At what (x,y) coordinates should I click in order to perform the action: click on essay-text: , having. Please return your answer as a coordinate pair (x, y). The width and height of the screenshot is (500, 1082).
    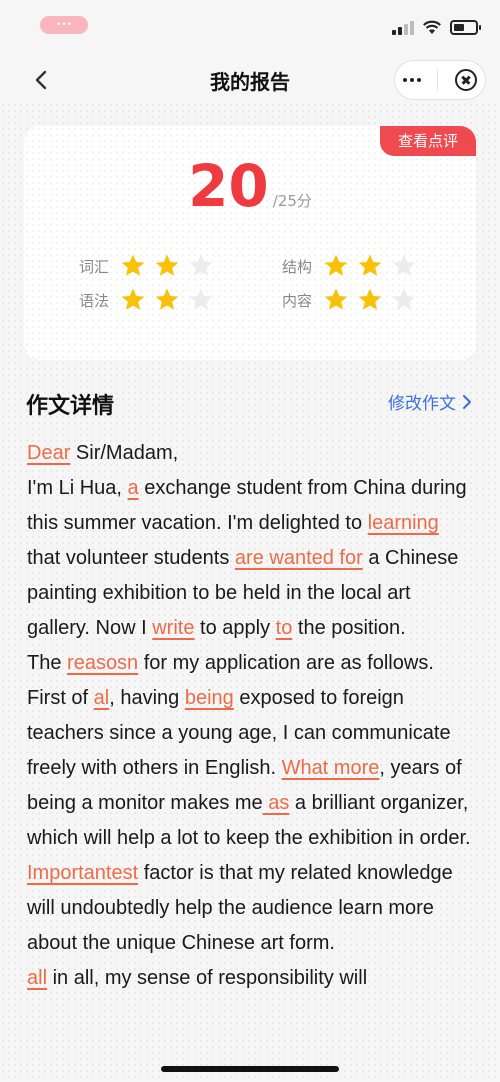
    Looking at the image, I should click on (147, 698).